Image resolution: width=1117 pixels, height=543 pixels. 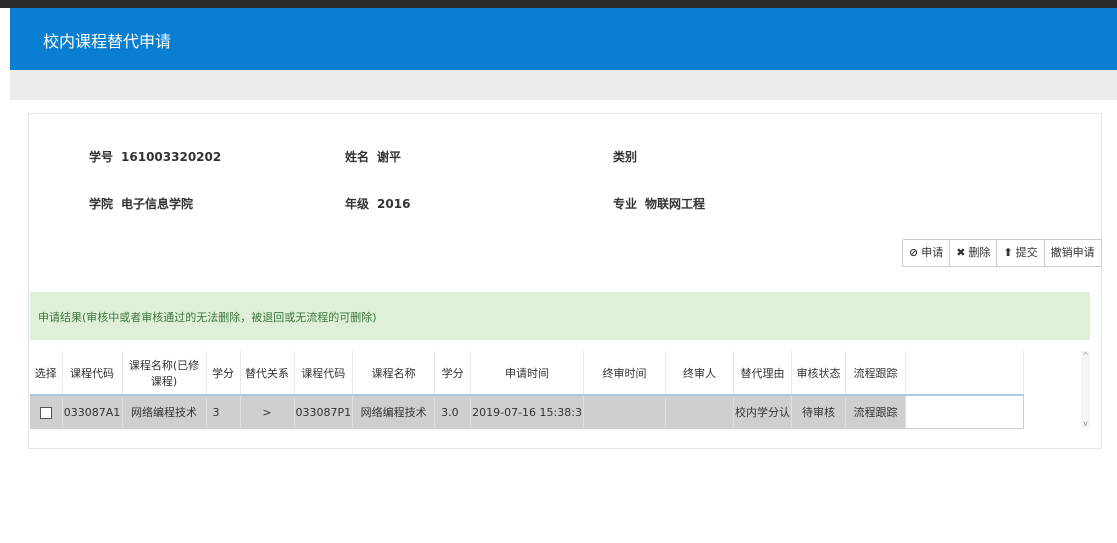 What do you see at coordinates (373, 156) in the screenshot?
I see `student-name-field: 姓名 谢平` at bounding box center [373, 156].